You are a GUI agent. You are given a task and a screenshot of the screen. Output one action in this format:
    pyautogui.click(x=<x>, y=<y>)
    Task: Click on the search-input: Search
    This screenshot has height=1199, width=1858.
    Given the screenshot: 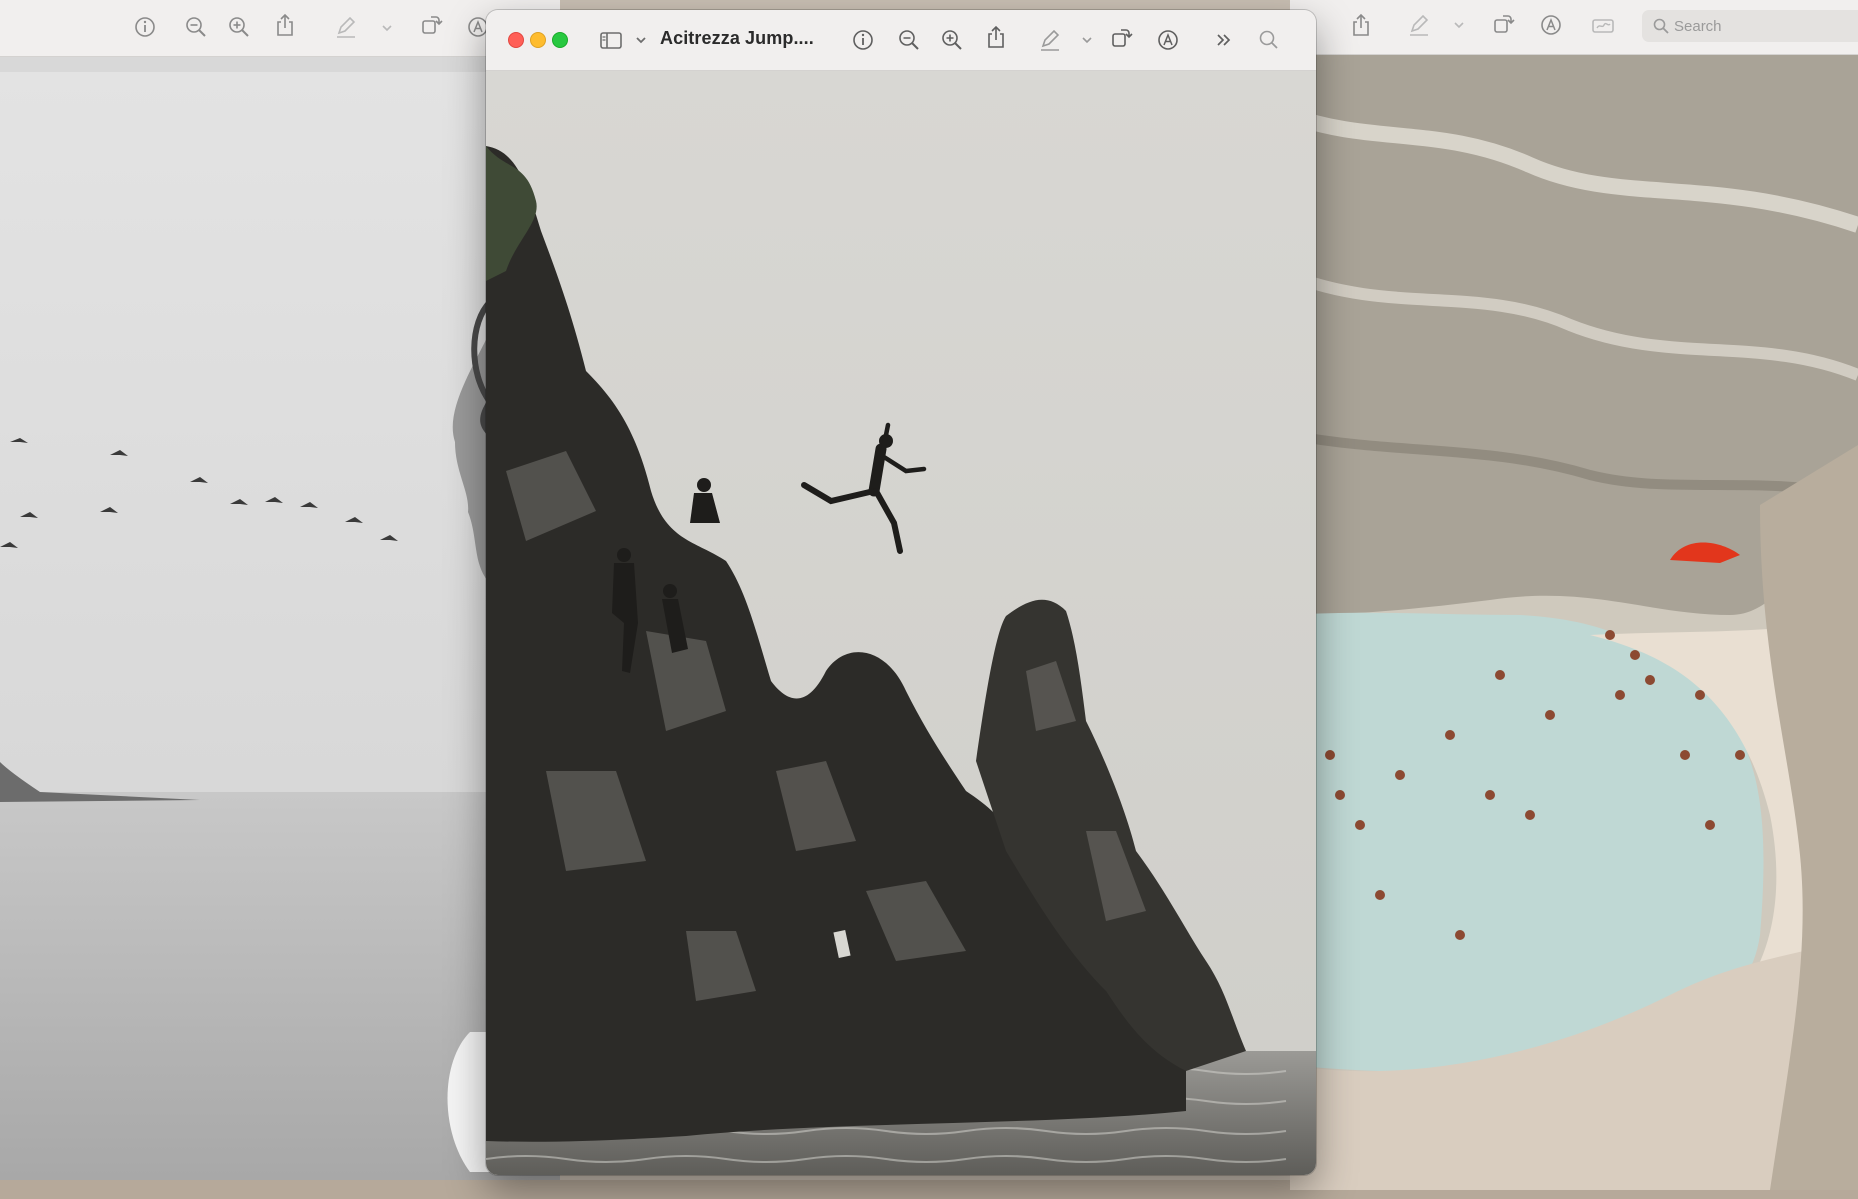 What is the action you would take?
    pyautogui.click(x=1750, y=26)
    